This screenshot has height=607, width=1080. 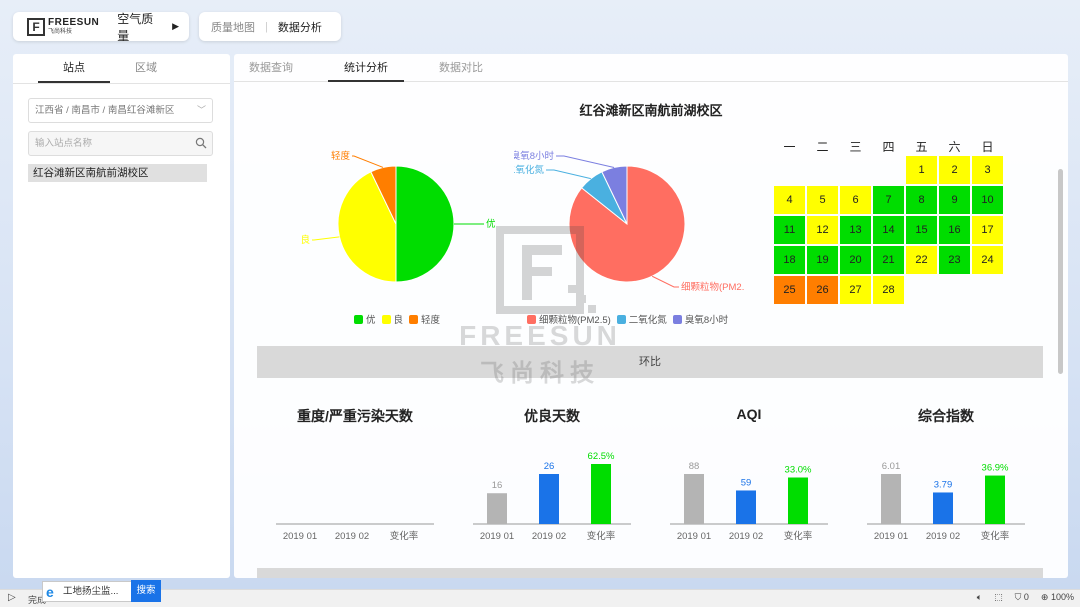 I want to click on pie2-legend-item-0: 细颗粒物(PM2.5), so click(x=569, y=319).